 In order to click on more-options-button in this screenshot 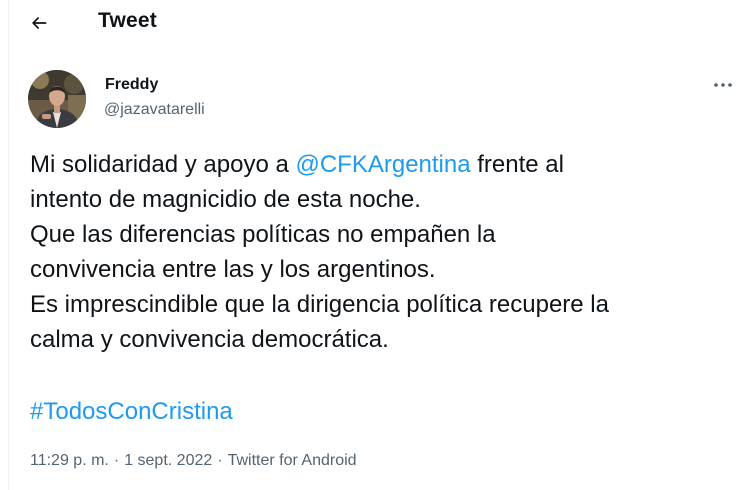, I will do `click(723, 85)`.